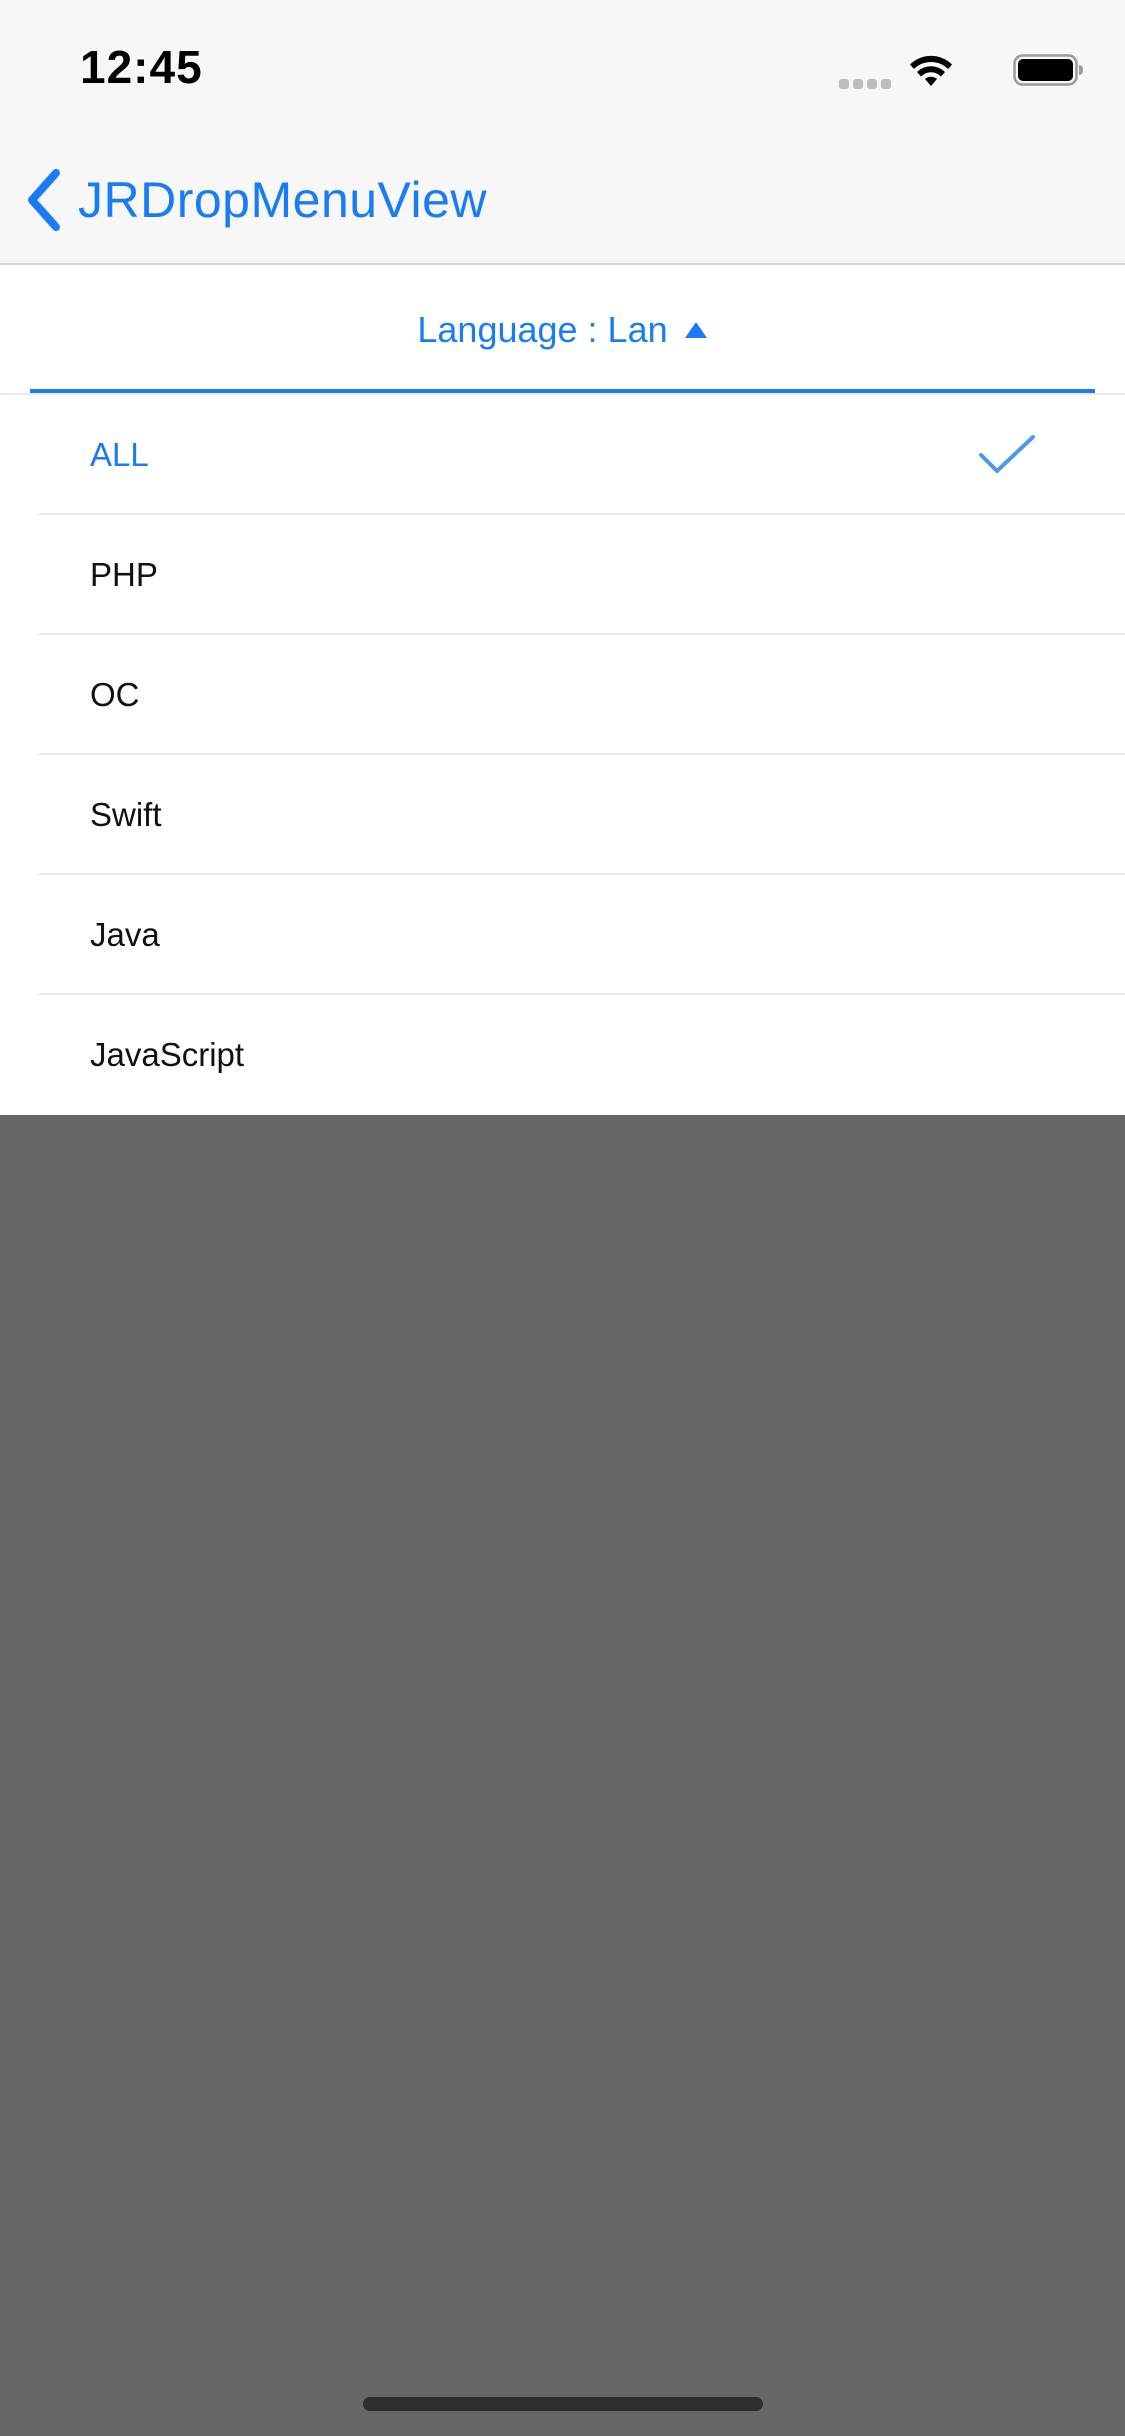  I want to click on battery-icon, so click(1048, 70).